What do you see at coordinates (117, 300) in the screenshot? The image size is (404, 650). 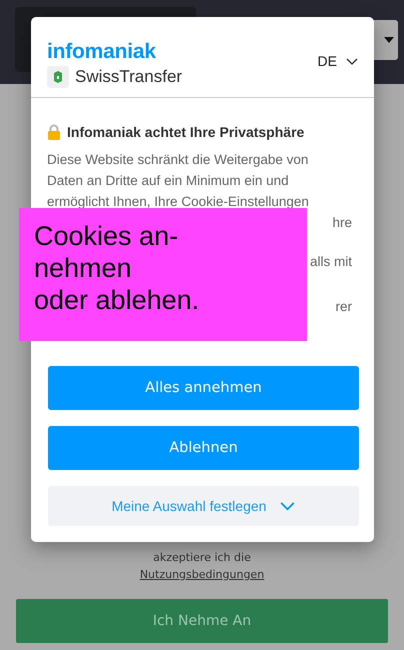 I see `caption-text: oder ablehen.` at bounding box center [117, 300].